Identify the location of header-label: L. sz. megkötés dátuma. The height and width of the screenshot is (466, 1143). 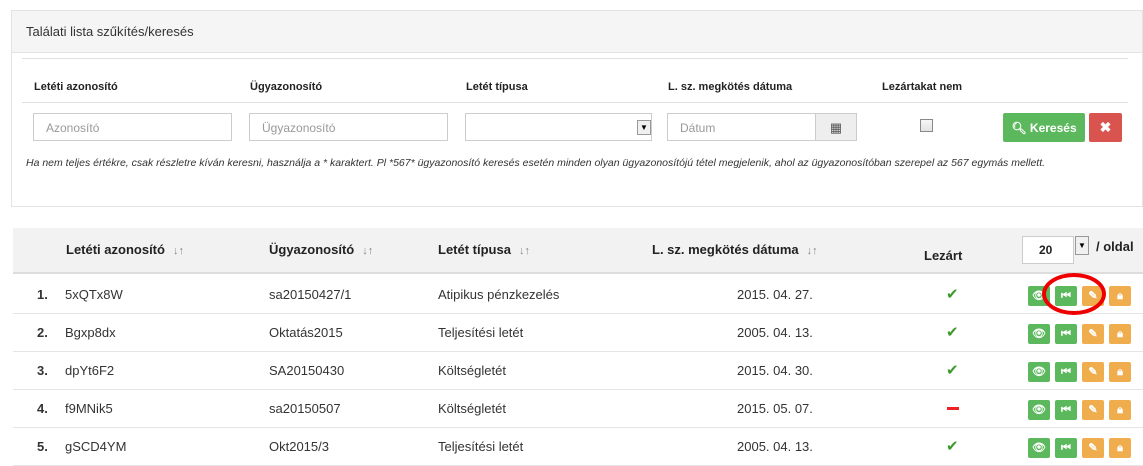
(725, 249).